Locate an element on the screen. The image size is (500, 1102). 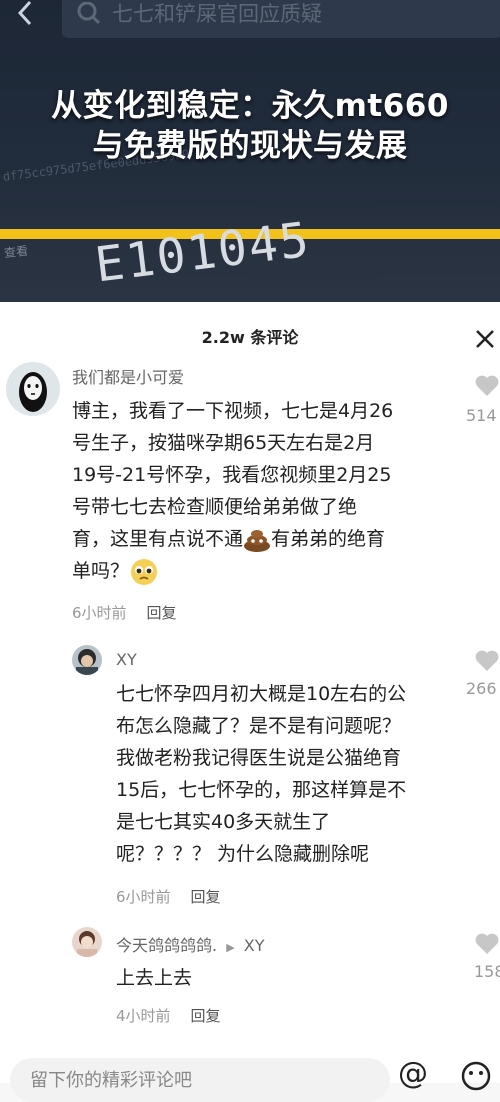
reply-arrow-icon: ▶ is located at coordinates (230, 947).